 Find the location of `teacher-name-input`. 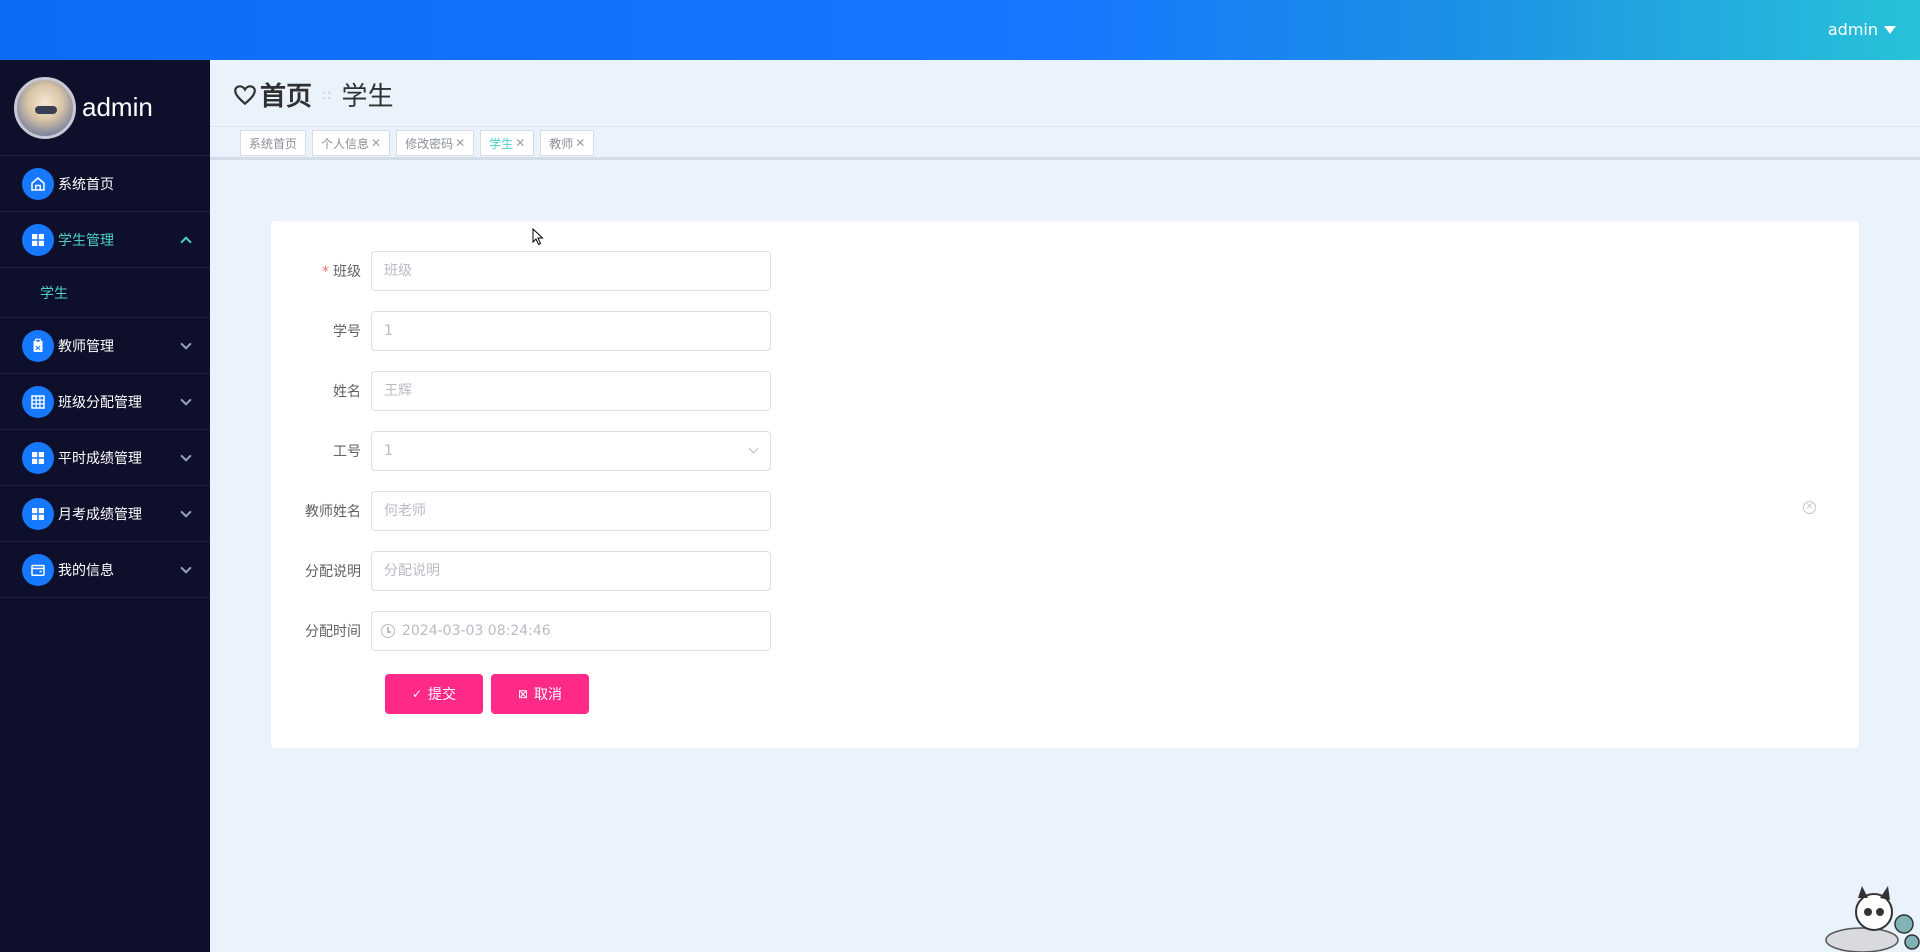

teacher-name-input is located at coordinates (571, 511).